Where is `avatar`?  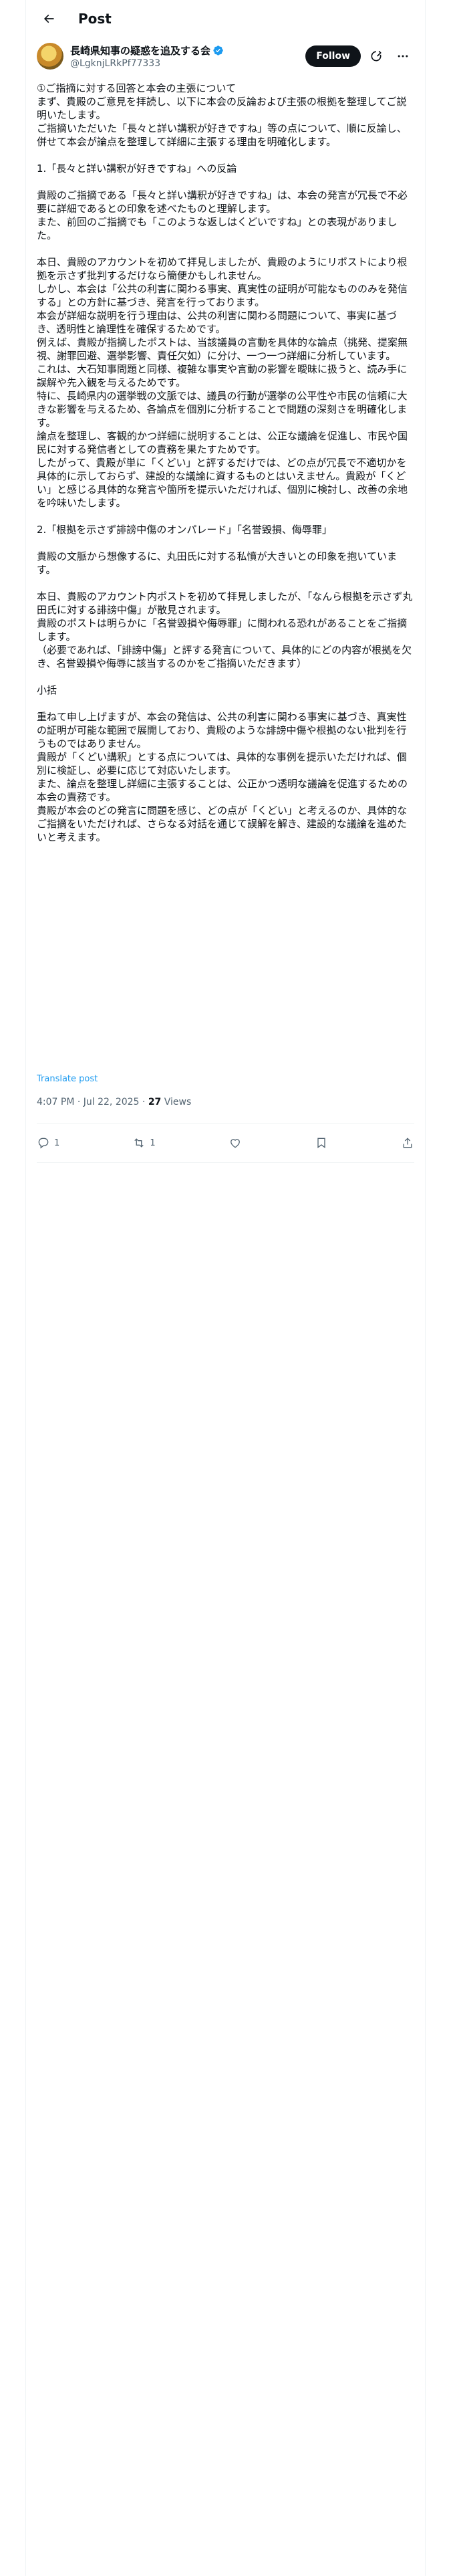
avatar is located at coordinates (50, 56).